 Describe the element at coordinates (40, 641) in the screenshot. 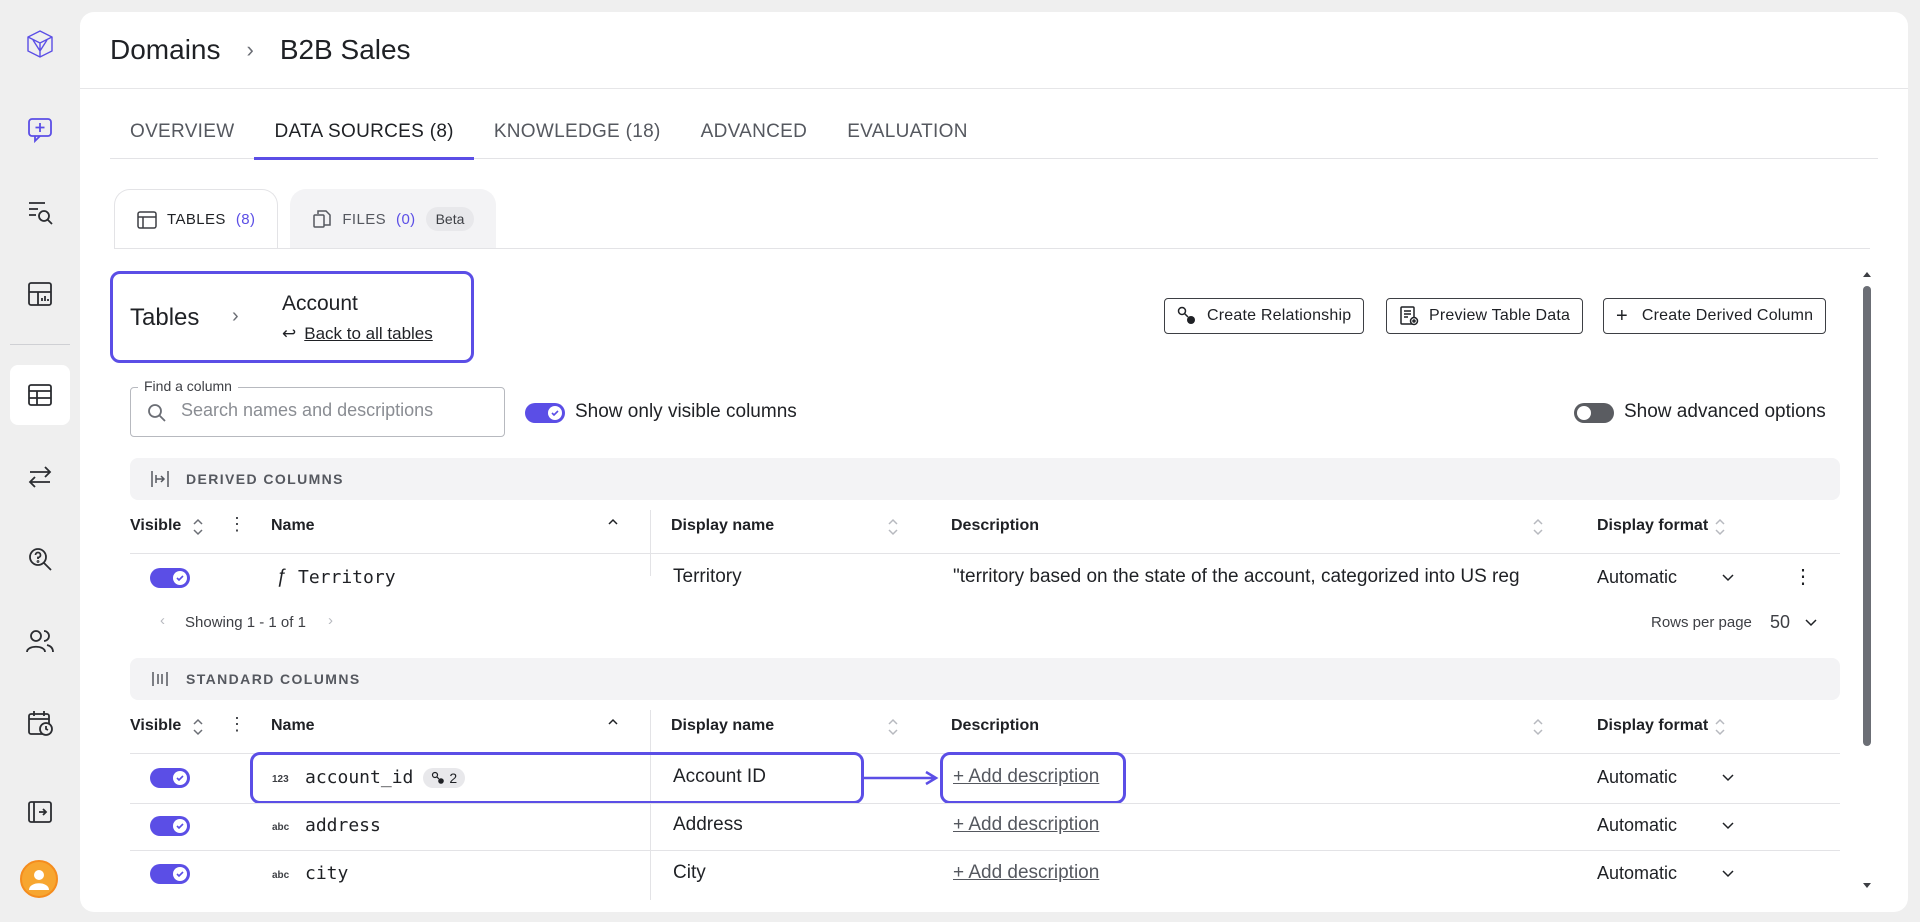

I see `users-icon` at that location.